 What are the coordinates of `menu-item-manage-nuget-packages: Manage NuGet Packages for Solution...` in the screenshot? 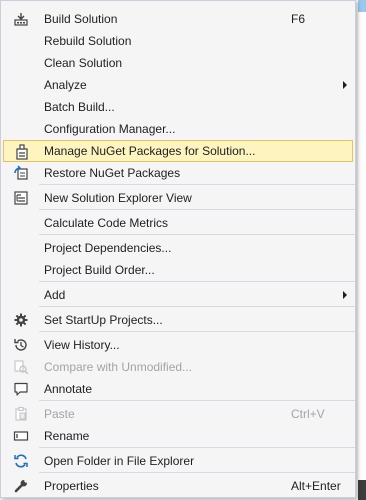 It's located at (178, 151).